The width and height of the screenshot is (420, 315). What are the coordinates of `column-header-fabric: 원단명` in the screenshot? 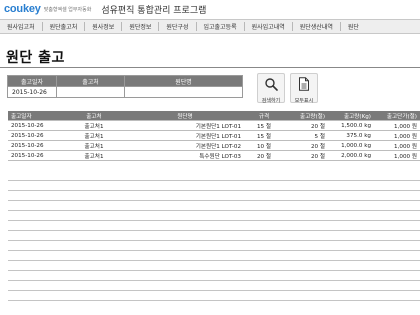 It's located at (185, 116).